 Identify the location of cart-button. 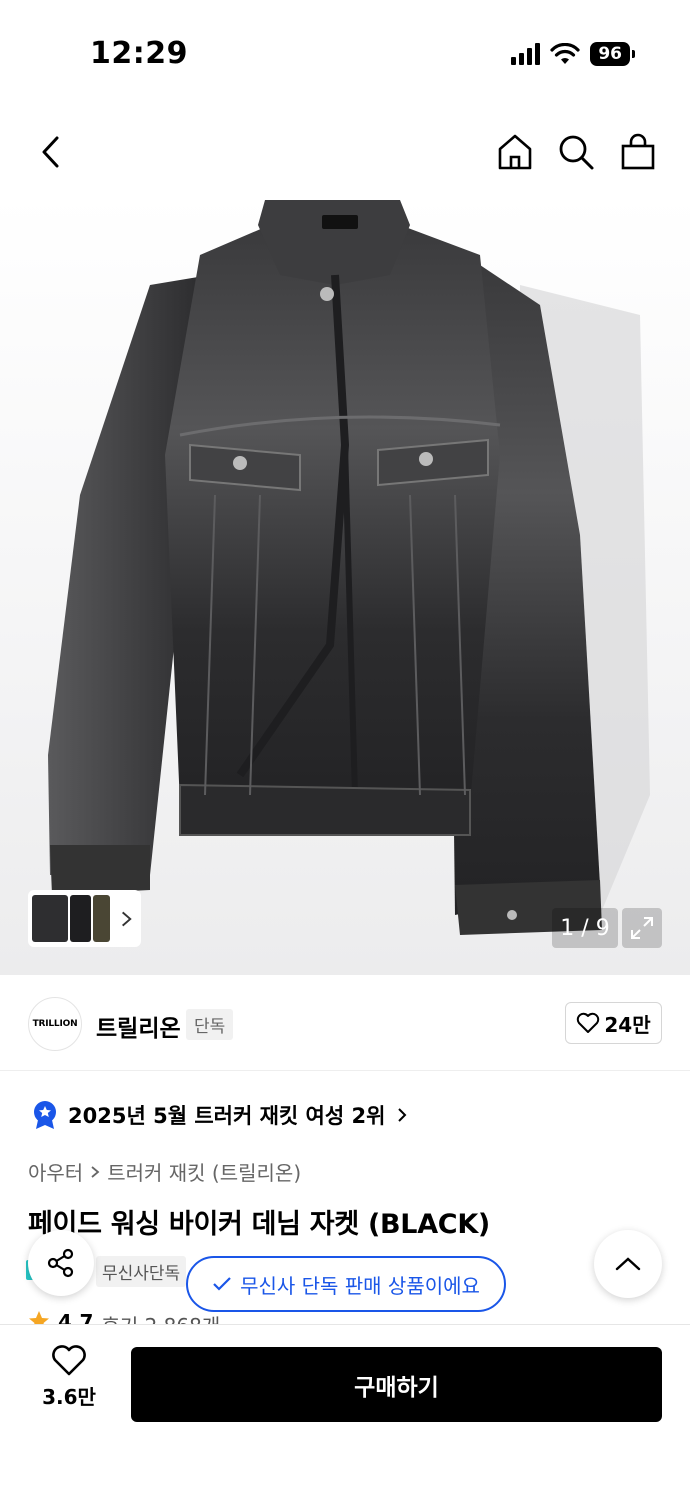
(638, 152).